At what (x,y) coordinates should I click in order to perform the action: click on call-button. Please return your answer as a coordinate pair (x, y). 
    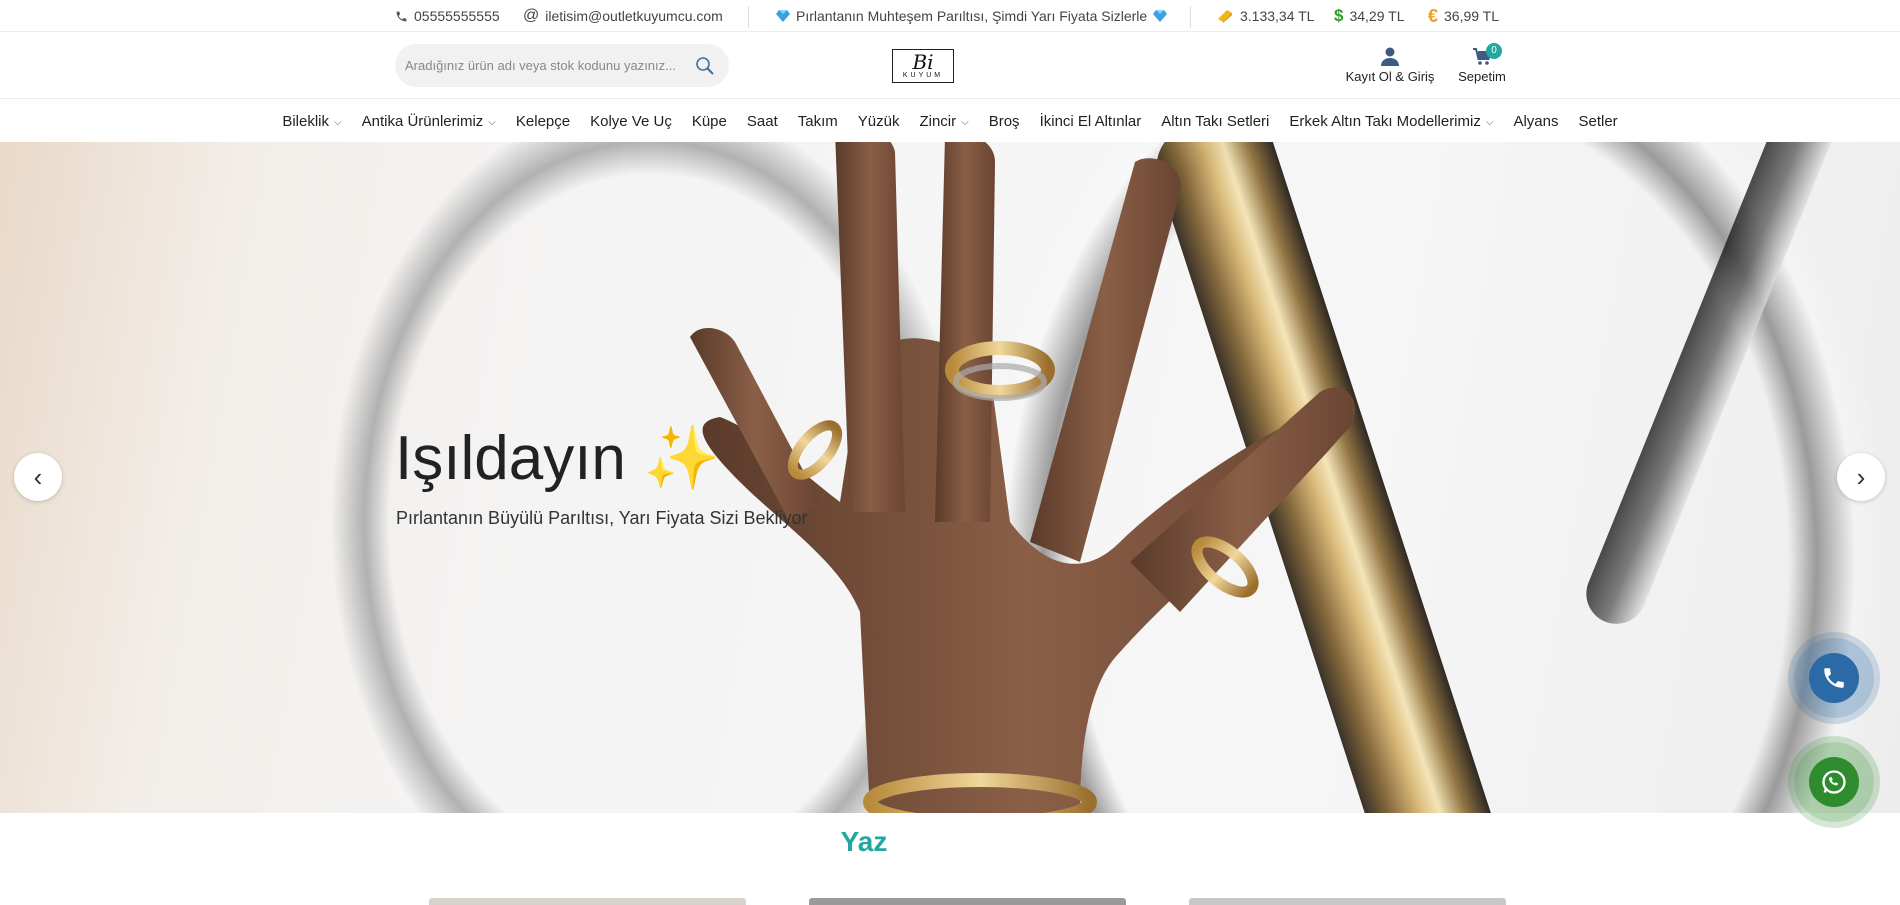
    Looking at the image, I should click on (1834, 678).